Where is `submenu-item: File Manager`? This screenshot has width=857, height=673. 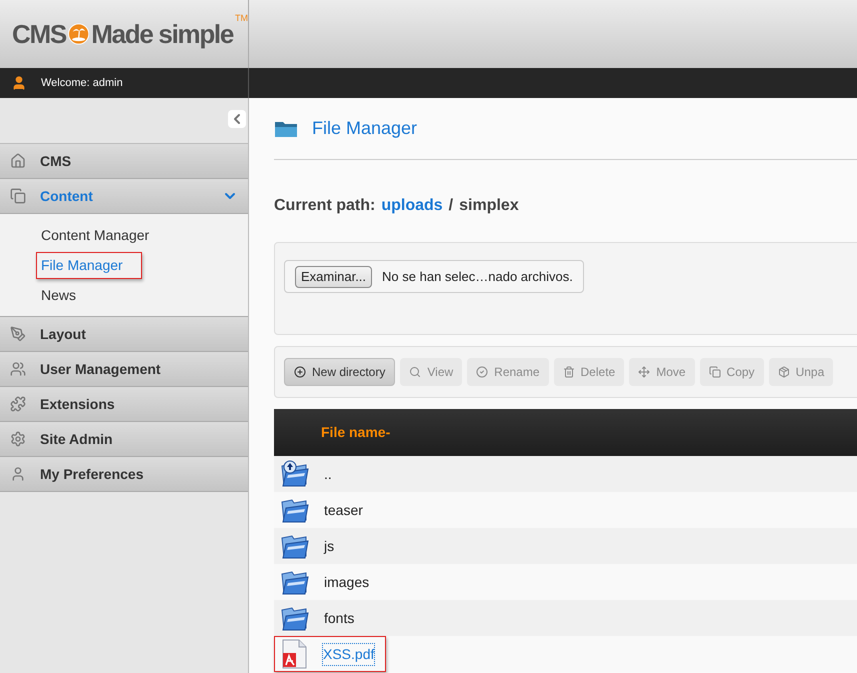
submenu-item: File Manager is located at coordinates (89, 265).